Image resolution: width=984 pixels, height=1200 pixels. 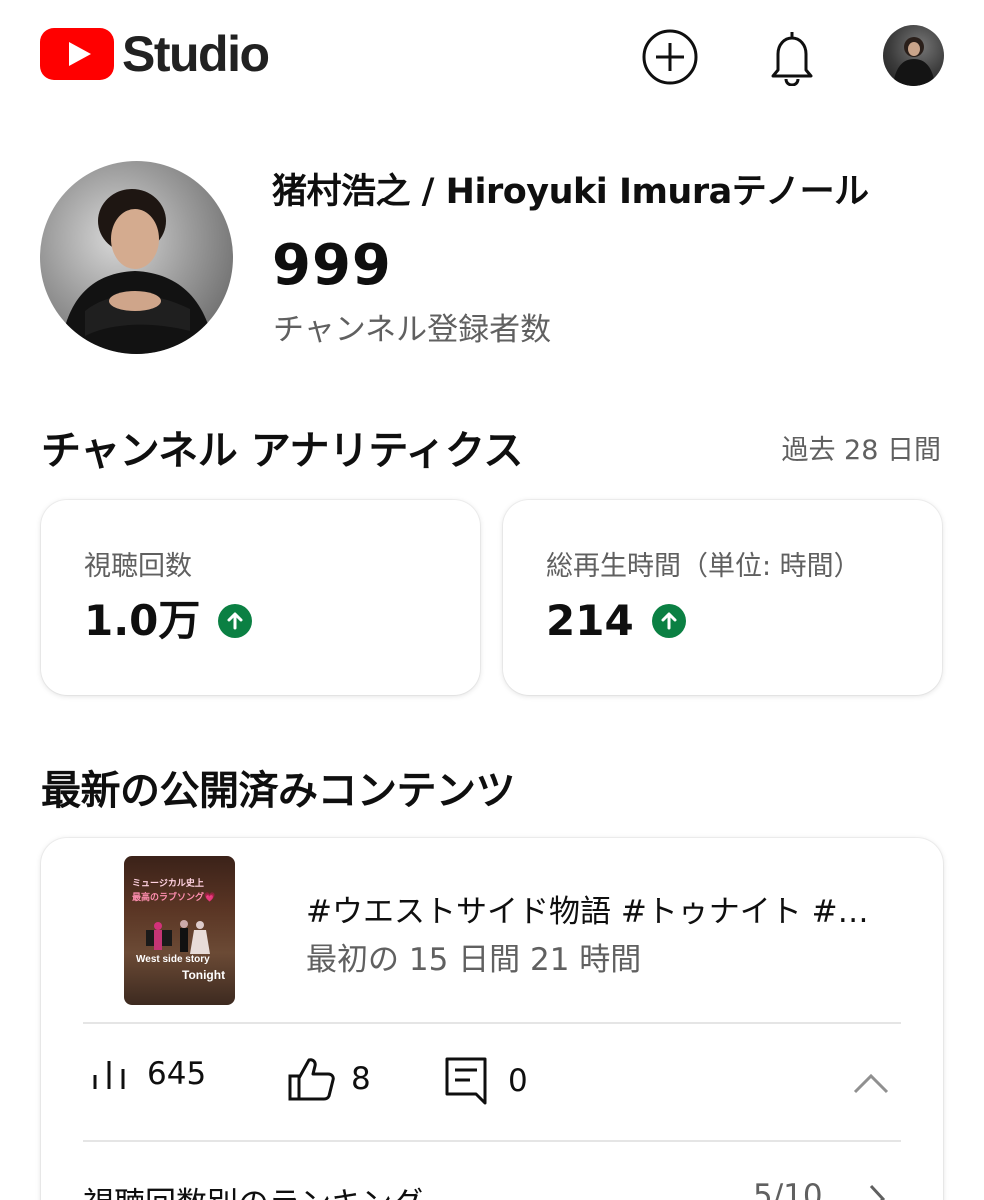 What do you see at coordinates (278, 791) in the screenshot?
I see `latest-content-title: 最新の公開済みコンテンツ` at bounding box center [278, 791].